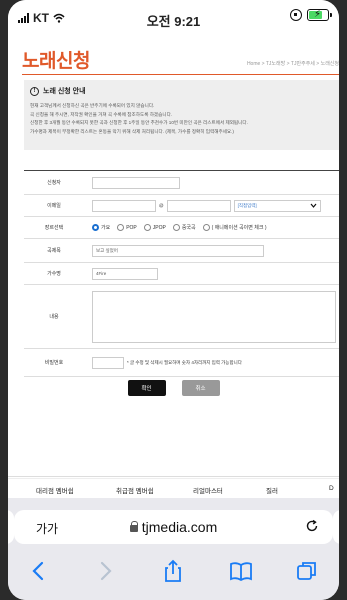 This screenshot has height=600, width=347. I want to click on song-title-row: 곡제목 보고 싶었어, so click(181, 251).